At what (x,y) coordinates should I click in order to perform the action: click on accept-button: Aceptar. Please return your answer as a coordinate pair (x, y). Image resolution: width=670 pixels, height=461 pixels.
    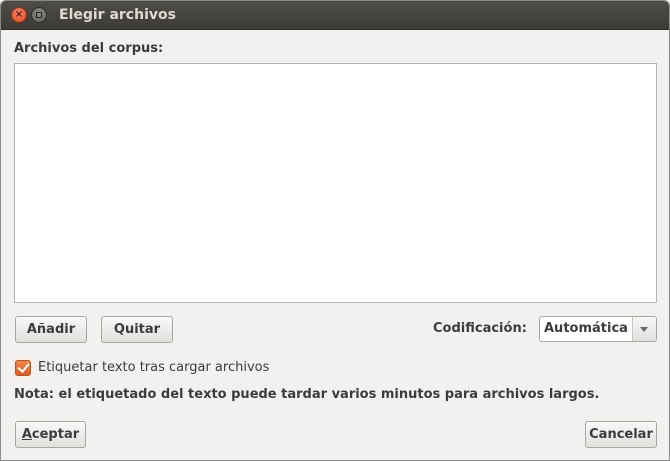
    Looking at the image, I should click on (50, 434).